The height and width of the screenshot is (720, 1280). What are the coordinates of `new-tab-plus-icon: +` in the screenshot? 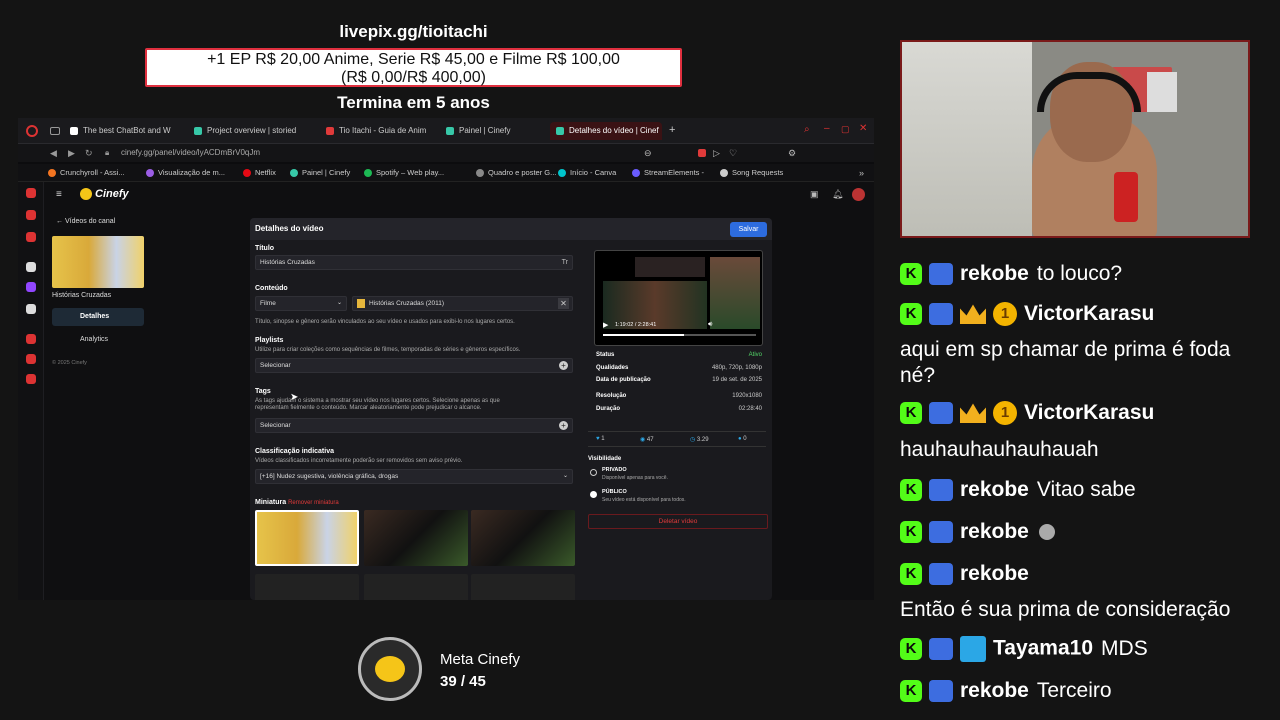 It's located at (672, 130).